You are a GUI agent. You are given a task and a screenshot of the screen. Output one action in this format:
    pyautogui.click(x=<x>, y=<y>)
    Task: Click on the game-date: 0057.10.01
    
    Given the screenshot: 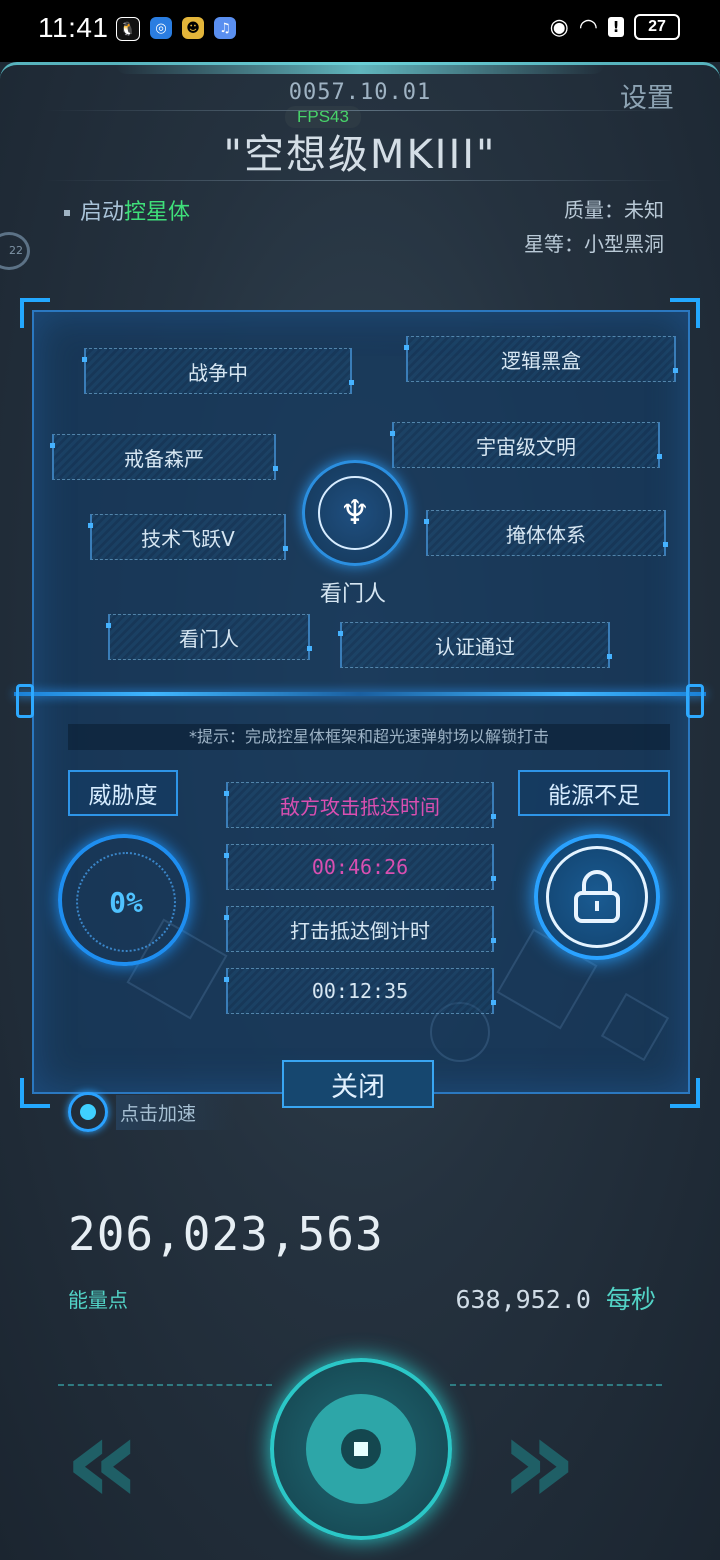 What is the action you would take?
    pyautogui.click(x=360, y=92)
    